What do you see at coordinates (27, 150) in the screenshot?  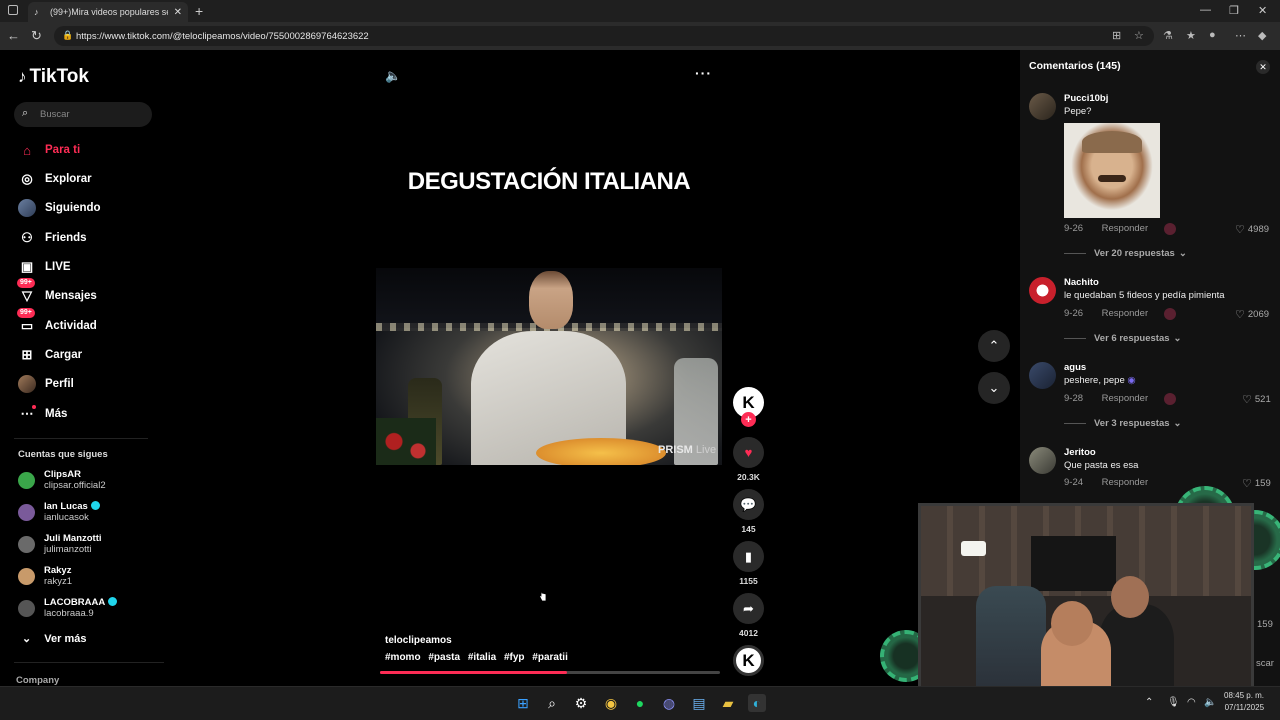 I see `home-icon: ⌂` at bounding box center [27, 150].